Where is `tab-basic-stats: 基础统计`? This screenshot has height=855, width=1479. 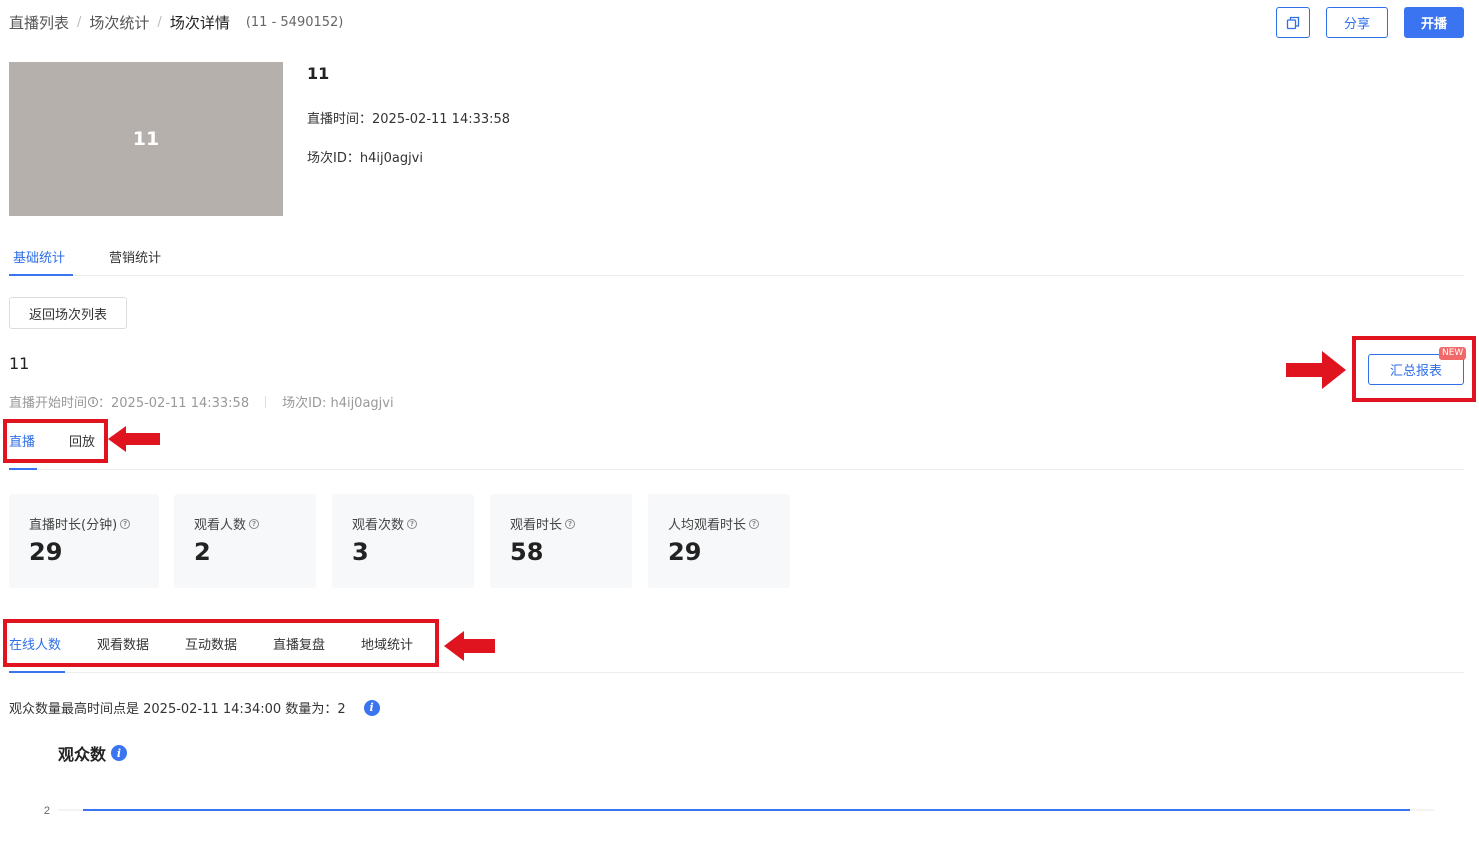 tab-basic-stats: 基础统计 is located at coordinates (39, 256).